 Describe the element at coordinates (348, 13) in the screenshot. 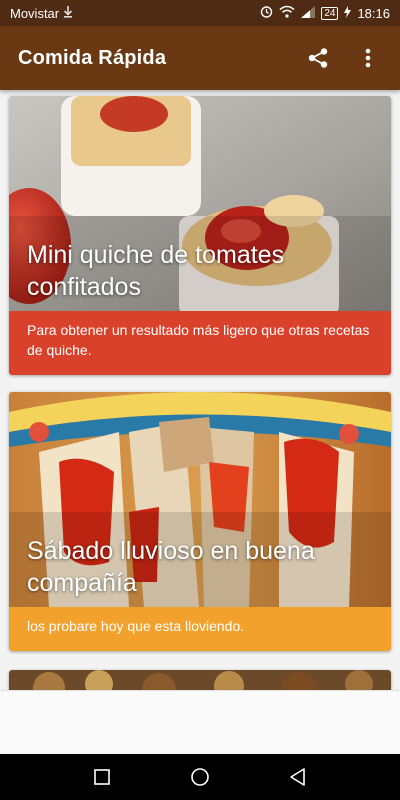

I see `charging-icon` at that location.